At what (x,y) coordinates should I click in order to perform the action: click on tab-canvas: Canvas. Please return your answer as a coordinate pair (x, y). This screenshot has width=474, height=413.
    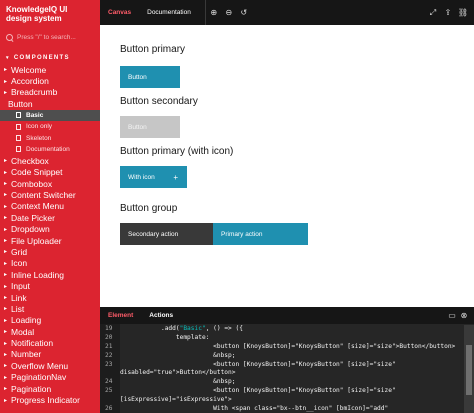
    Looking at the image, I should click on (119, 12).